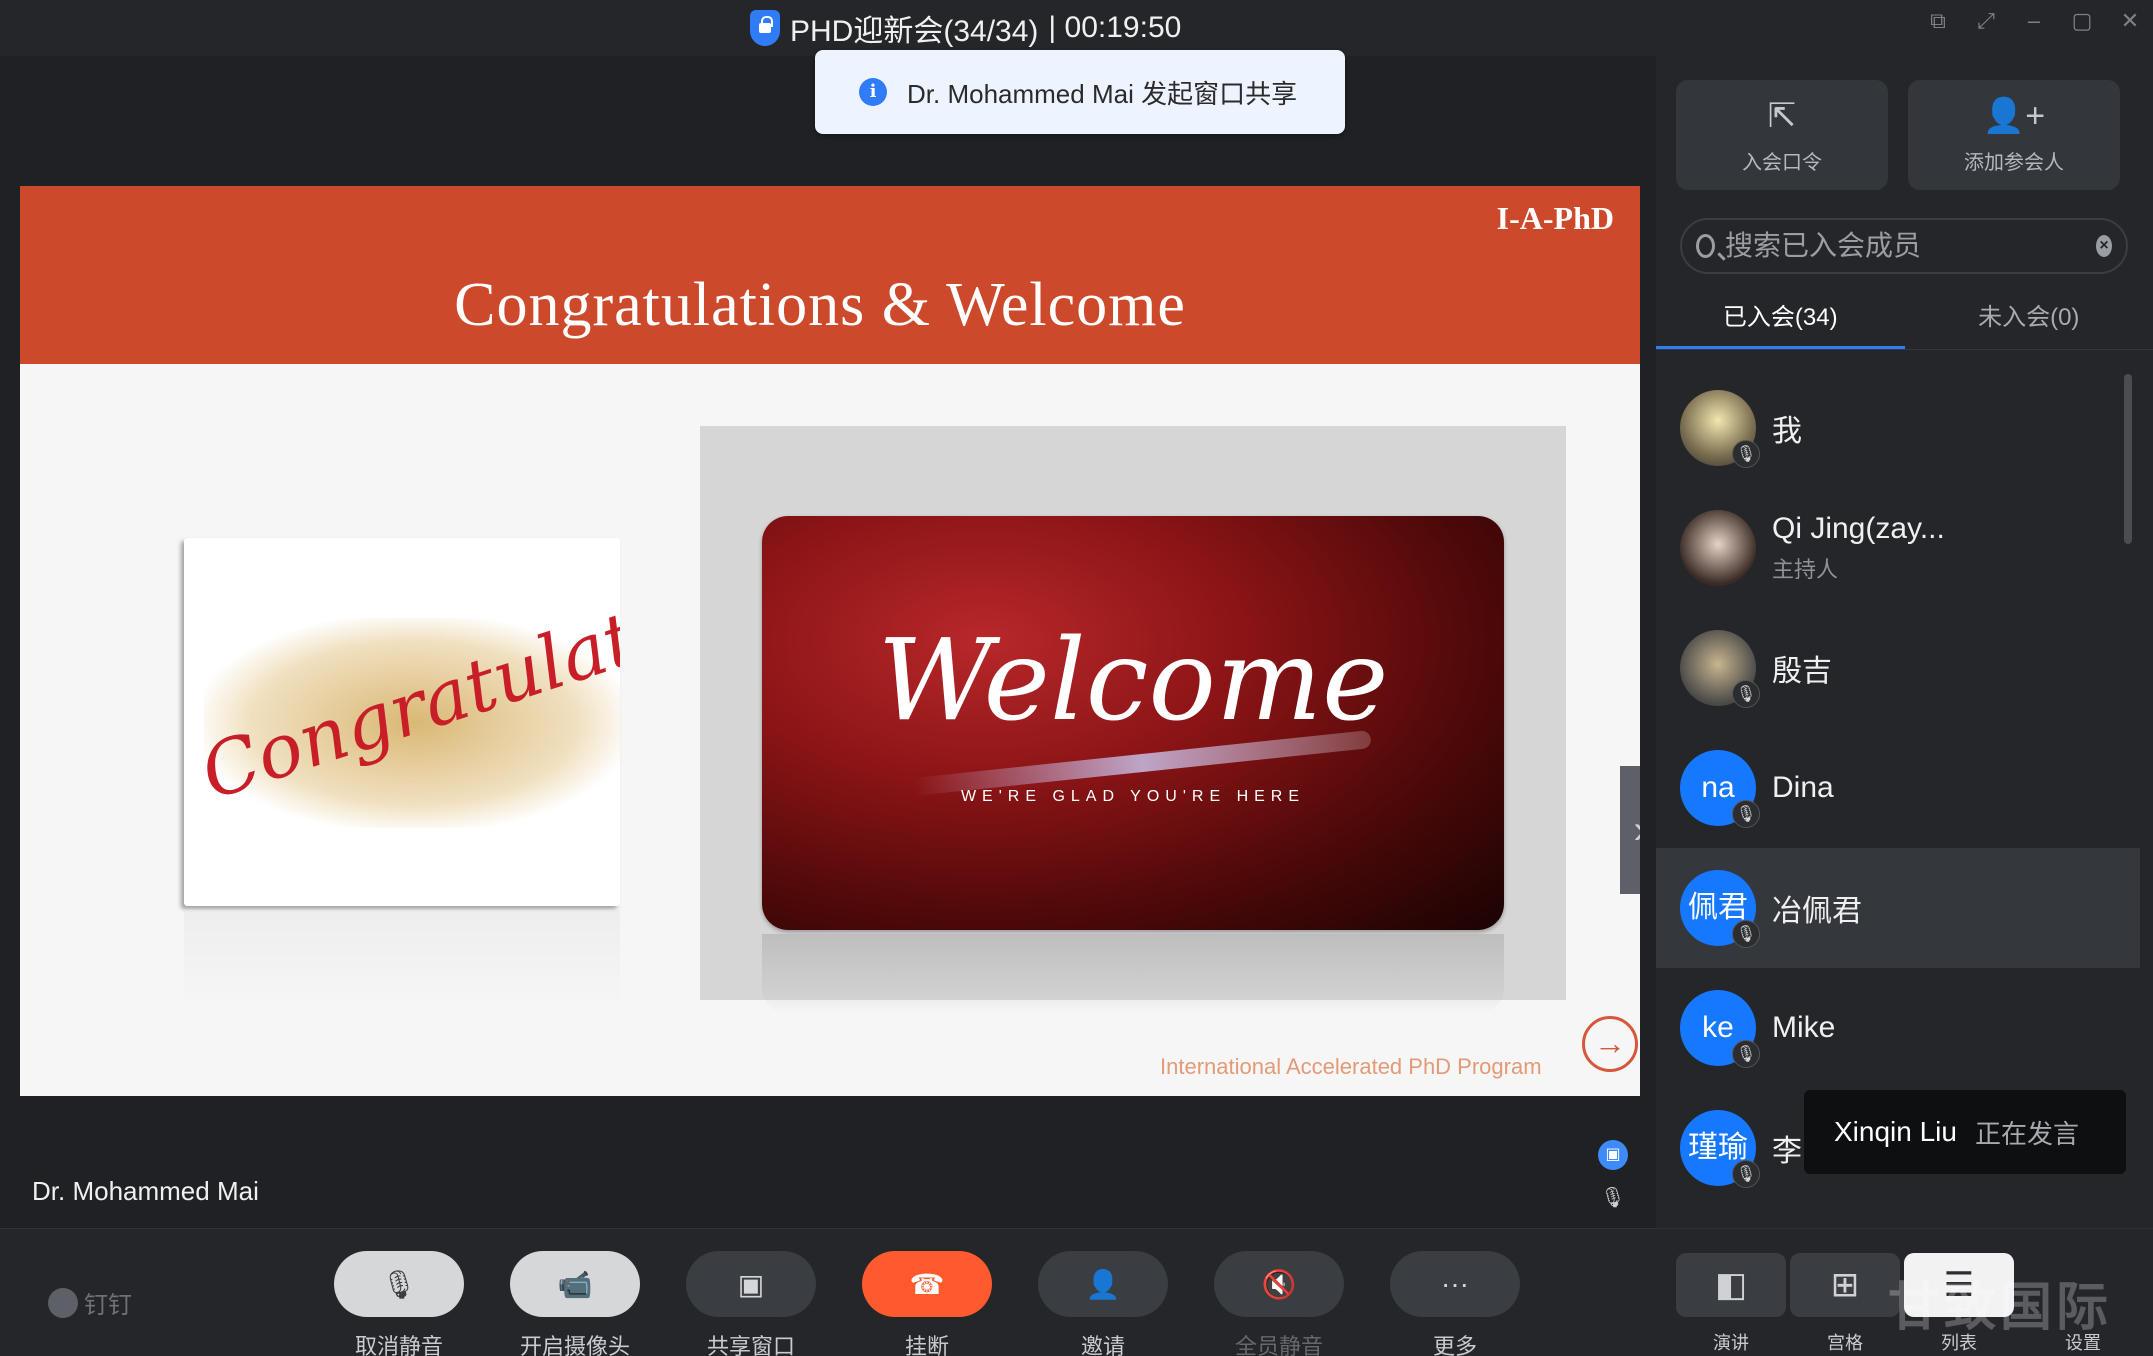 The image size is (2153, 1356). I want to click on view-speaker-label: 演讲, so click(1731, 1343).